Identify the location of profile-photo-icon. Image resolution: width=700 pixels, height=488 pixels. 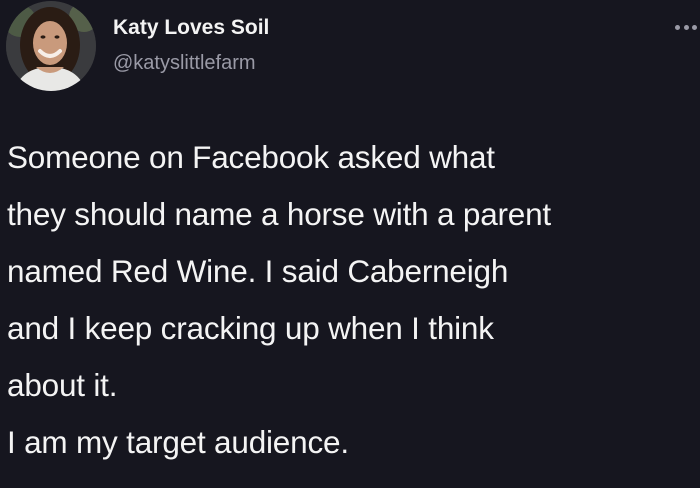
(51, 46).